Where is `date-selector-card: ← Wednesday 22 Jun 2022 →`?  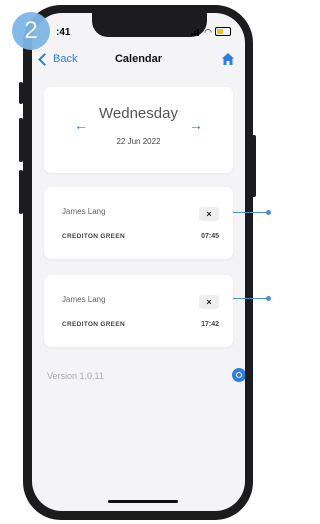
date-selector-card: ← Wednesday 22 Jun 2022 → is located at coordinates (138, 130).